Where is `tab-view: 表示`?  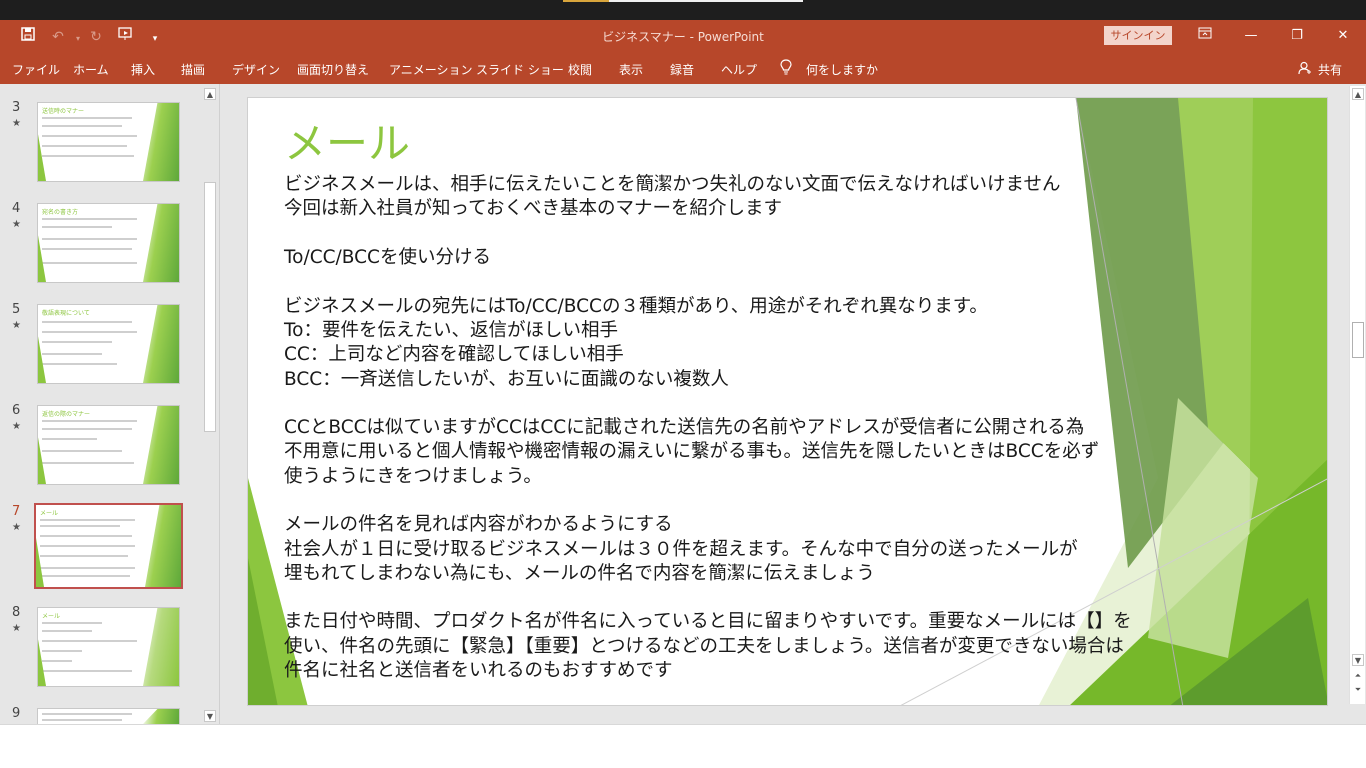
tab-view: 表示 is located at coordinates (631, 69).